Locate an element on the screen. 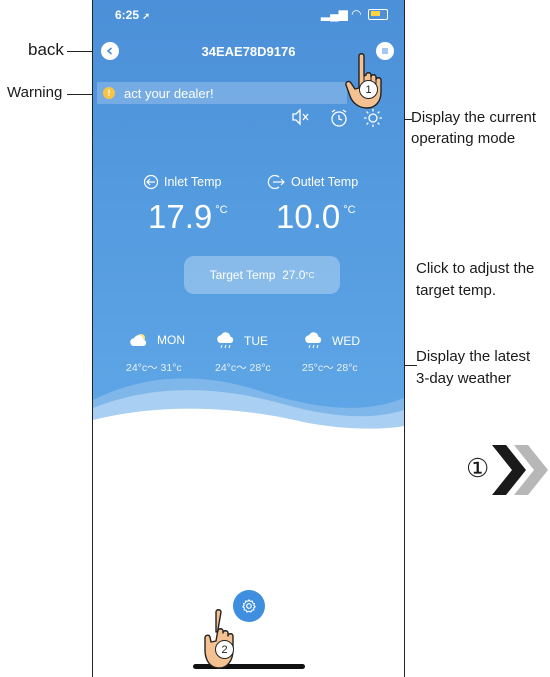 This screenshot has width=550, height=677. weather-range-wed: 25°c～ 28°c is located at coordinates (330, 368).